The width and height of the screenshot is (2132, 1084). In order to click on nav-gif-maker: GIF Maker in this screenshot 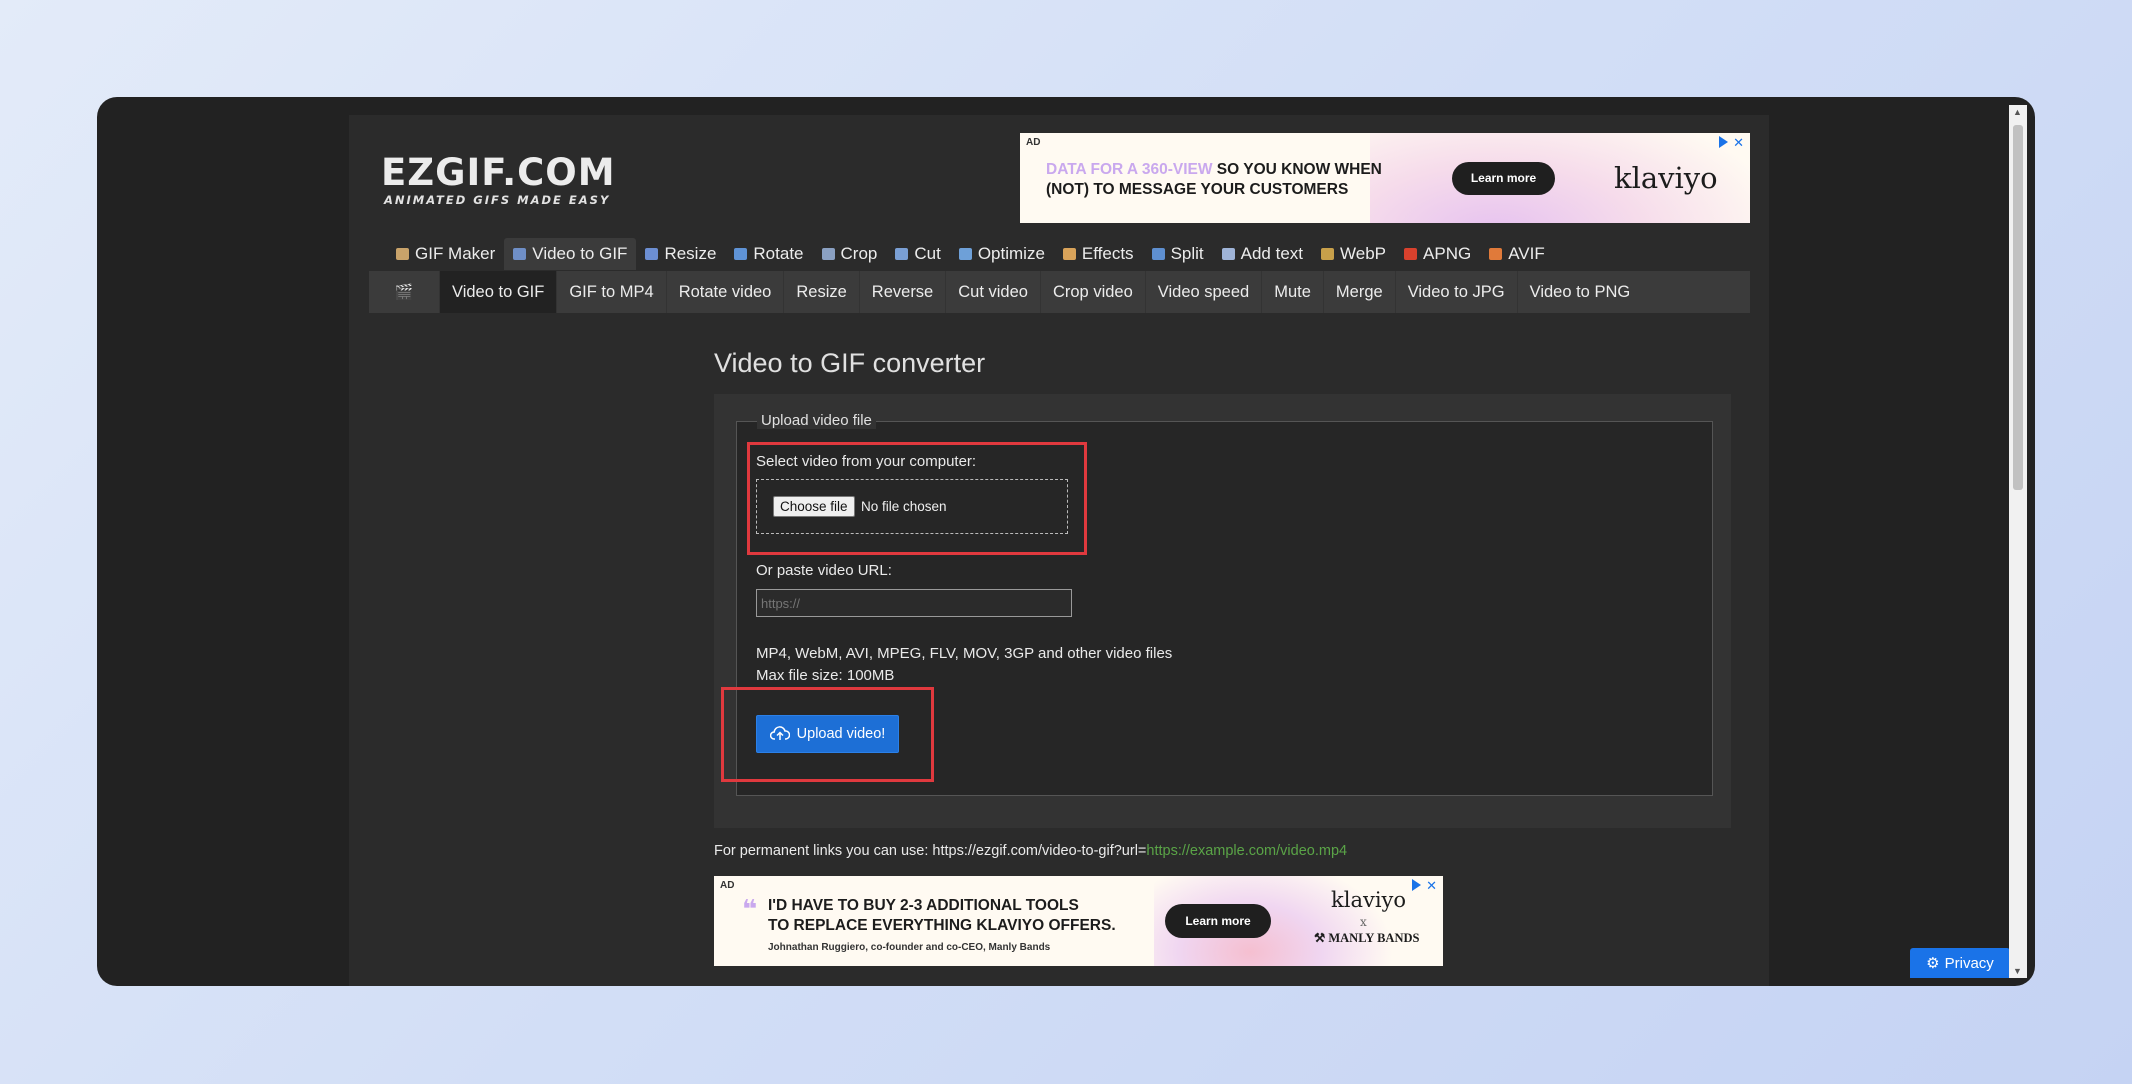, I will do `click(445, 254)`.